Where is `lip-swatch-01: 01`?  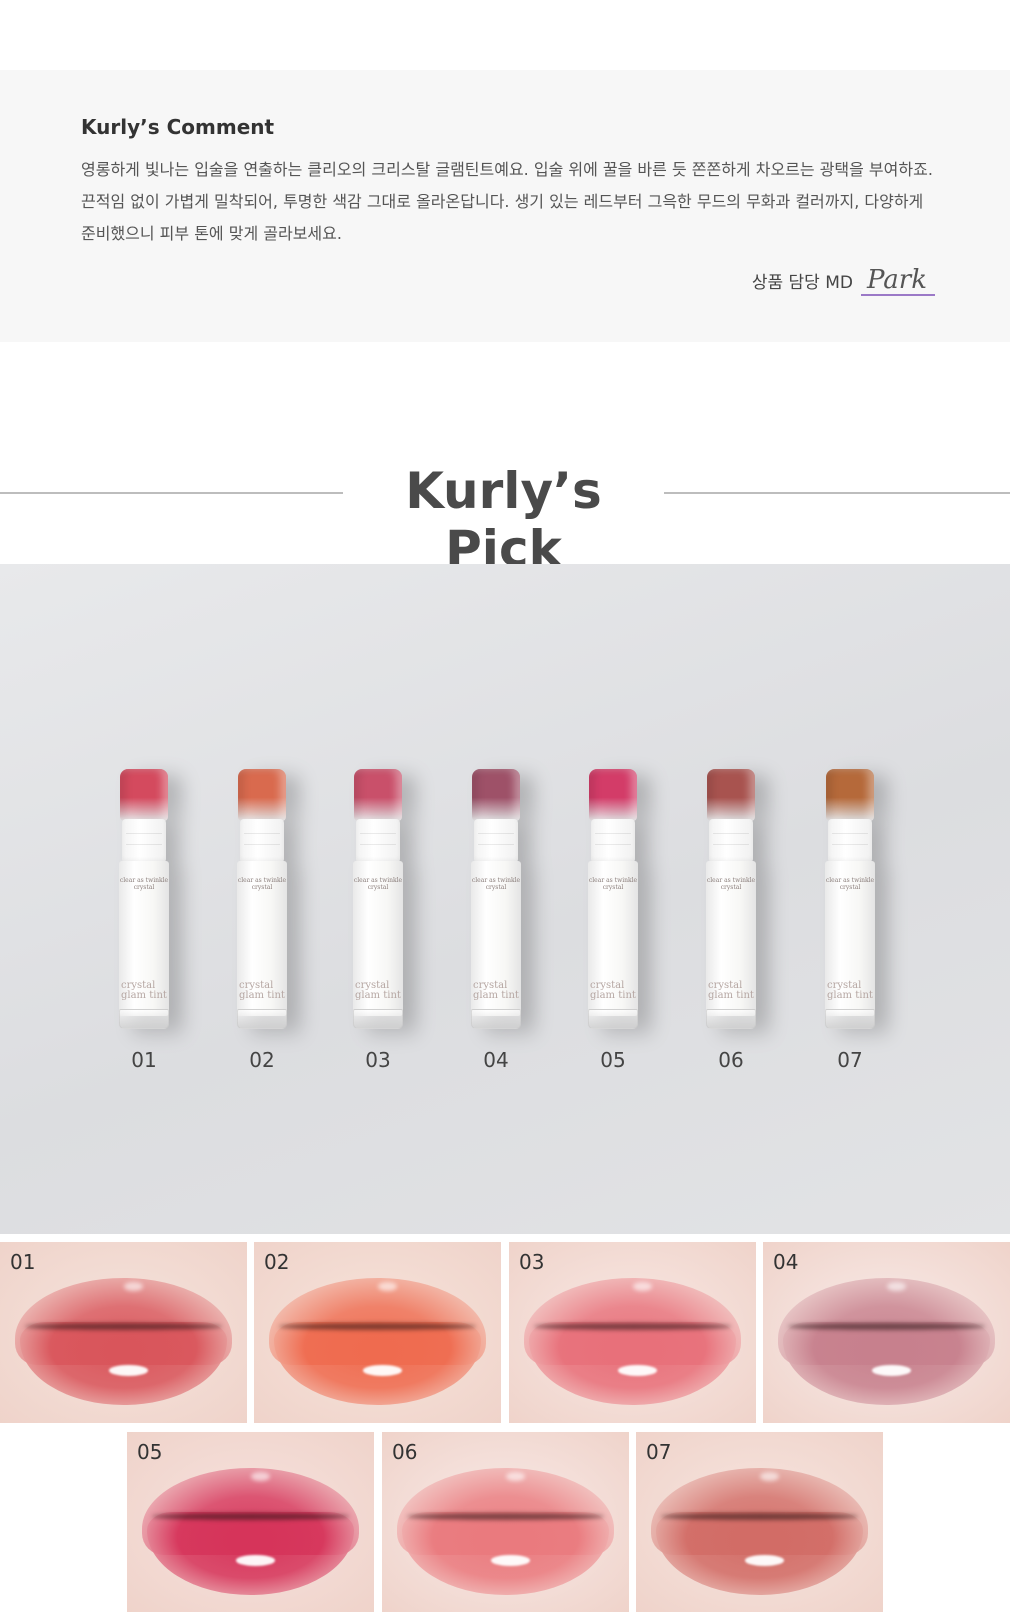 lip-swatch-01: 01 is located at coordinates (123, 1332).